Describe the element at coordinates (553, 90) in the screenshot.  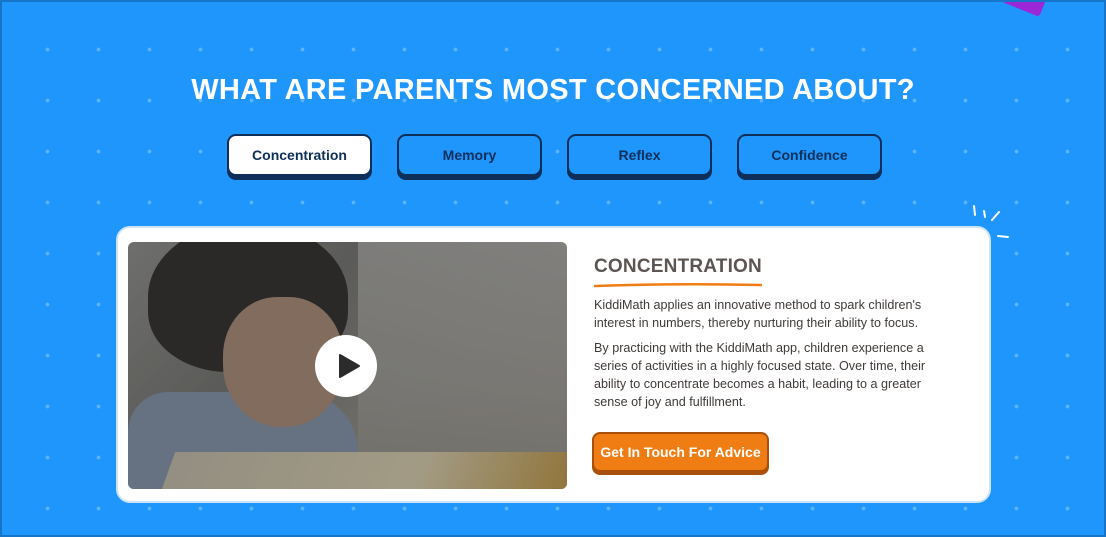
I see `section-heading: WHAT ARE PARENTS MOST CONCERNED ABOUT?` at that location.